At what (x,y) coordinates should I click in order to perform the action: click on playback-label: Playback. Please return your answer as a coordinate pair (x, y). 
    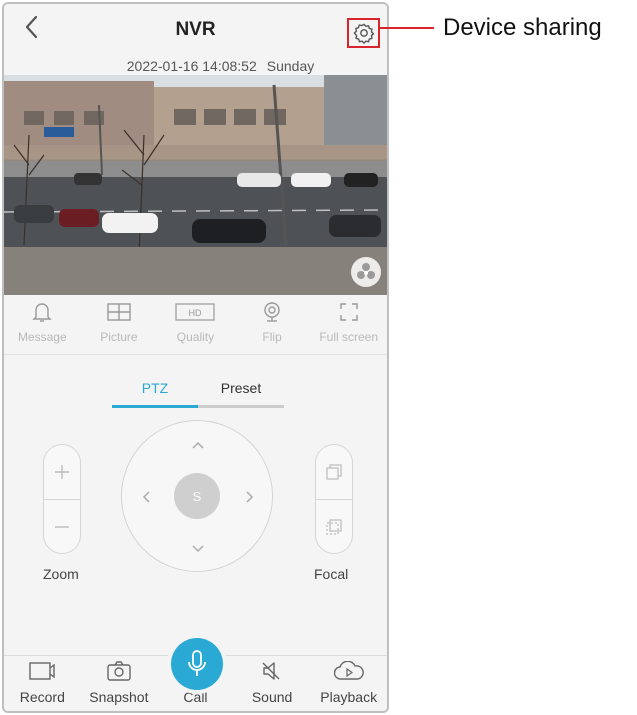
    Looking at the image, I should click on (349, 697).